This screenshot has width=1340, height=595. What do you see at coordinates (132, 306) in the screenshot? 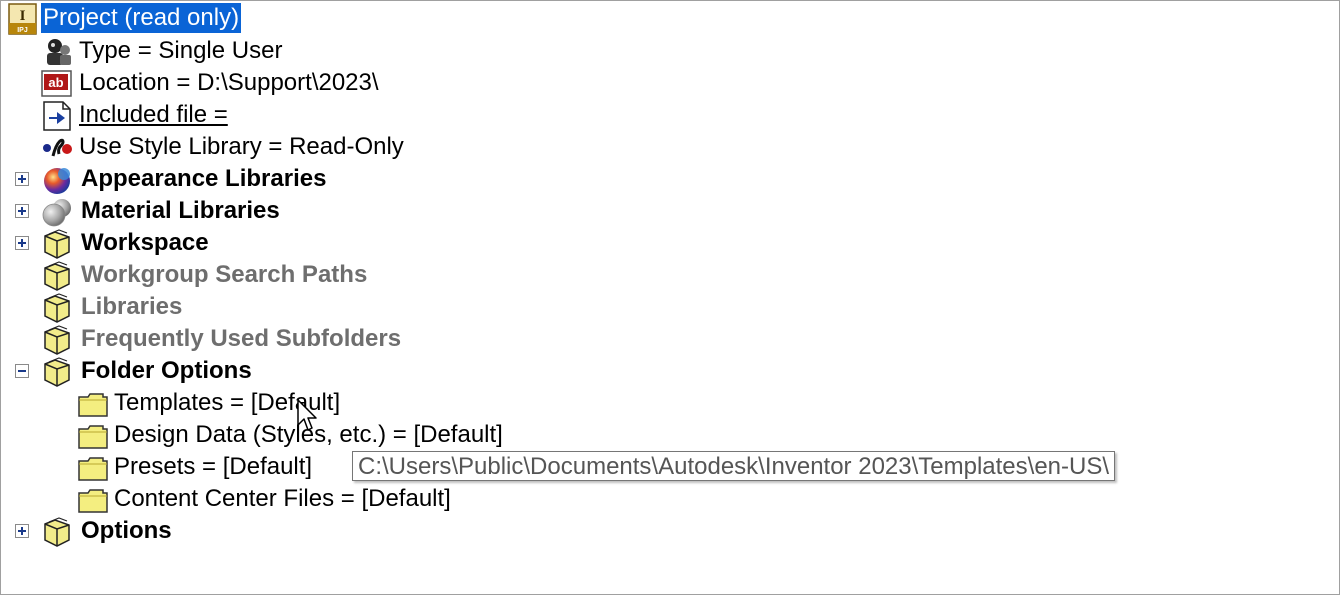
I see `libraries-label: Libraries` at bounding box center [132, 306].